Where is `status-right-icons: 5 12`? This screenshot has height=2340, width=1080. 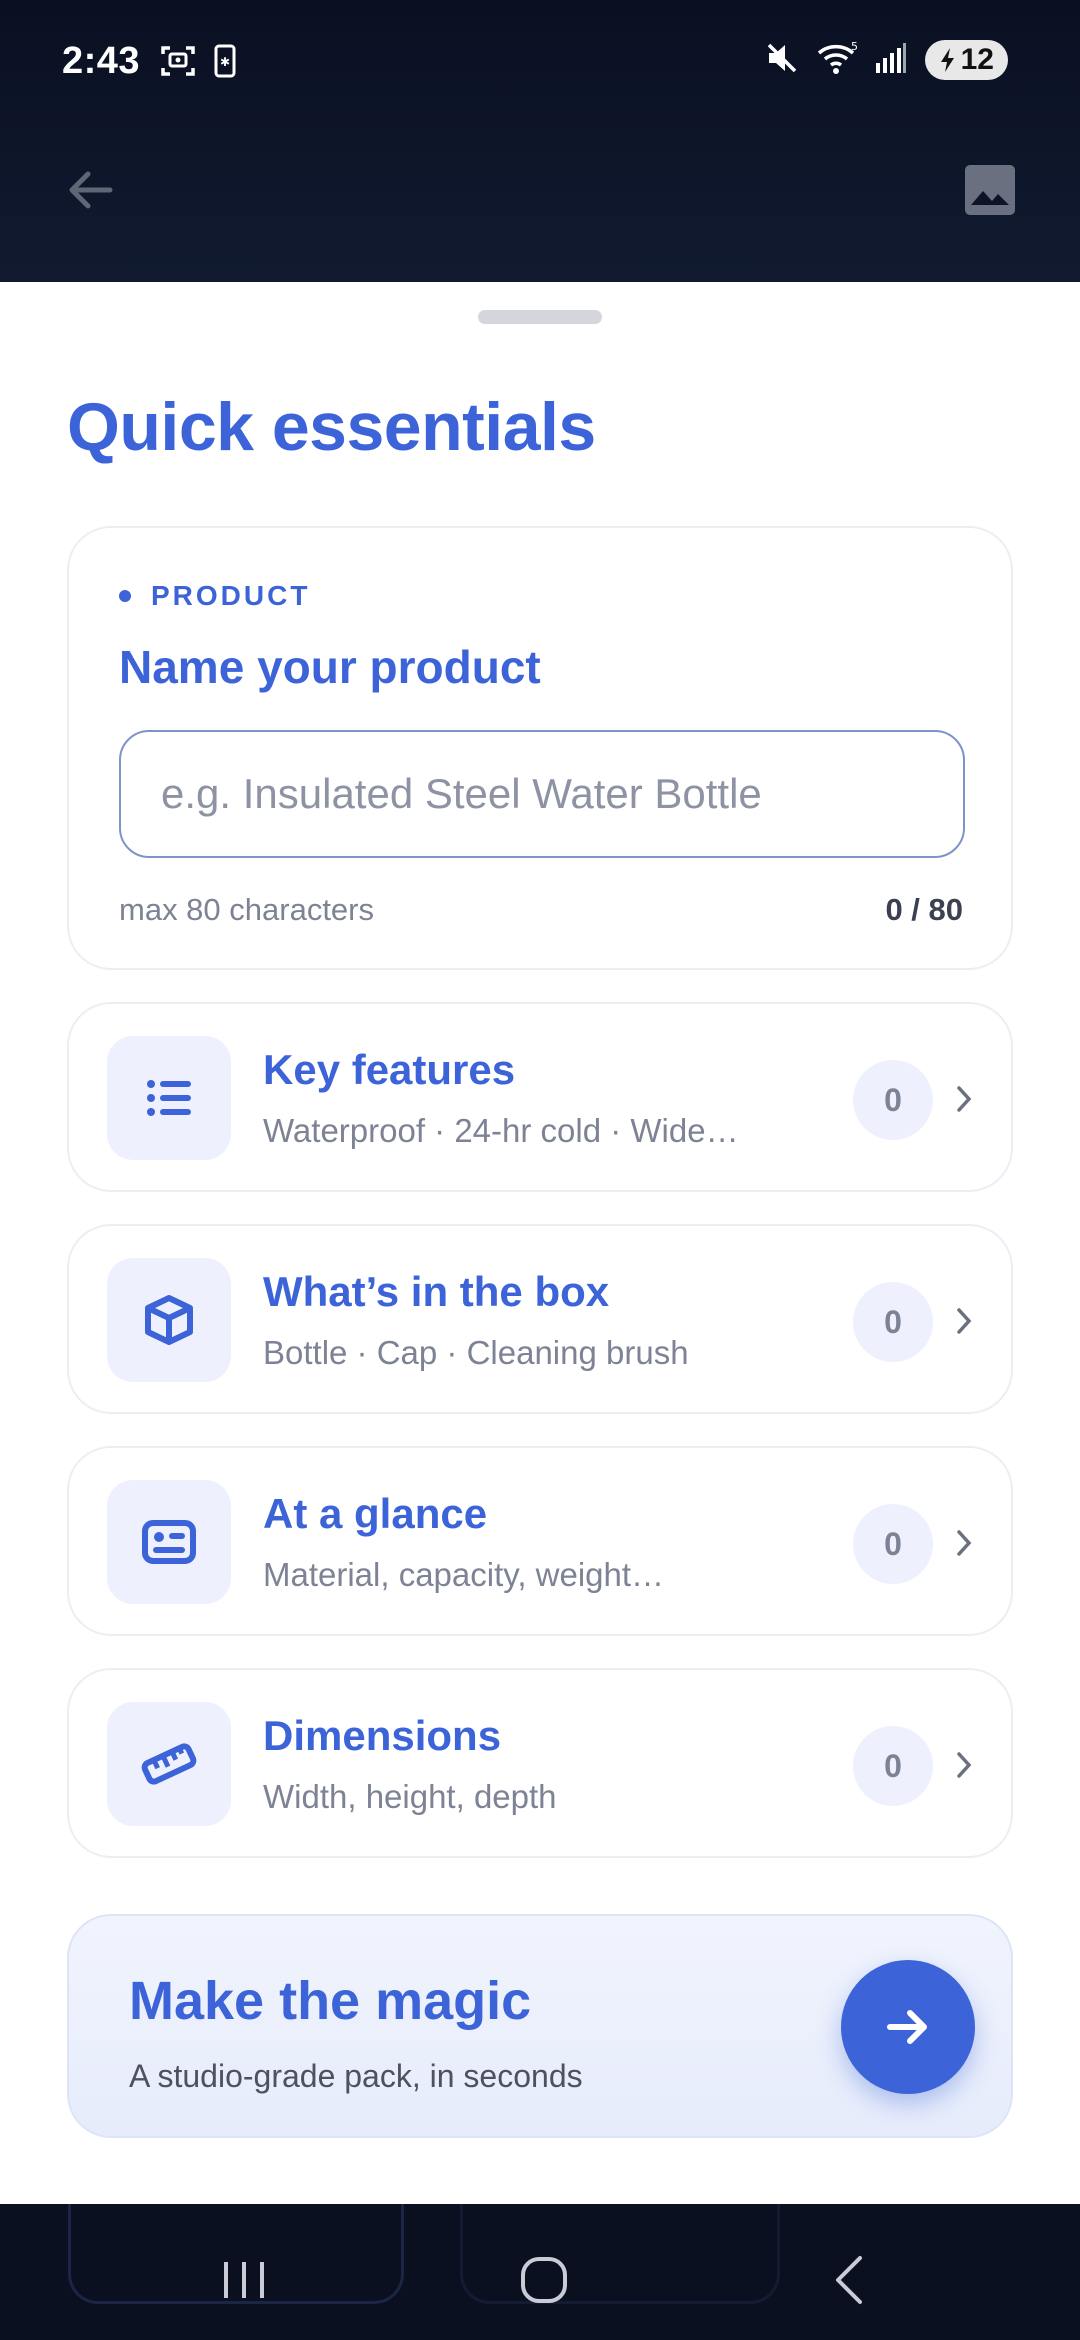 status-right-icons: 5 12 is located at coordinates (886, 60).